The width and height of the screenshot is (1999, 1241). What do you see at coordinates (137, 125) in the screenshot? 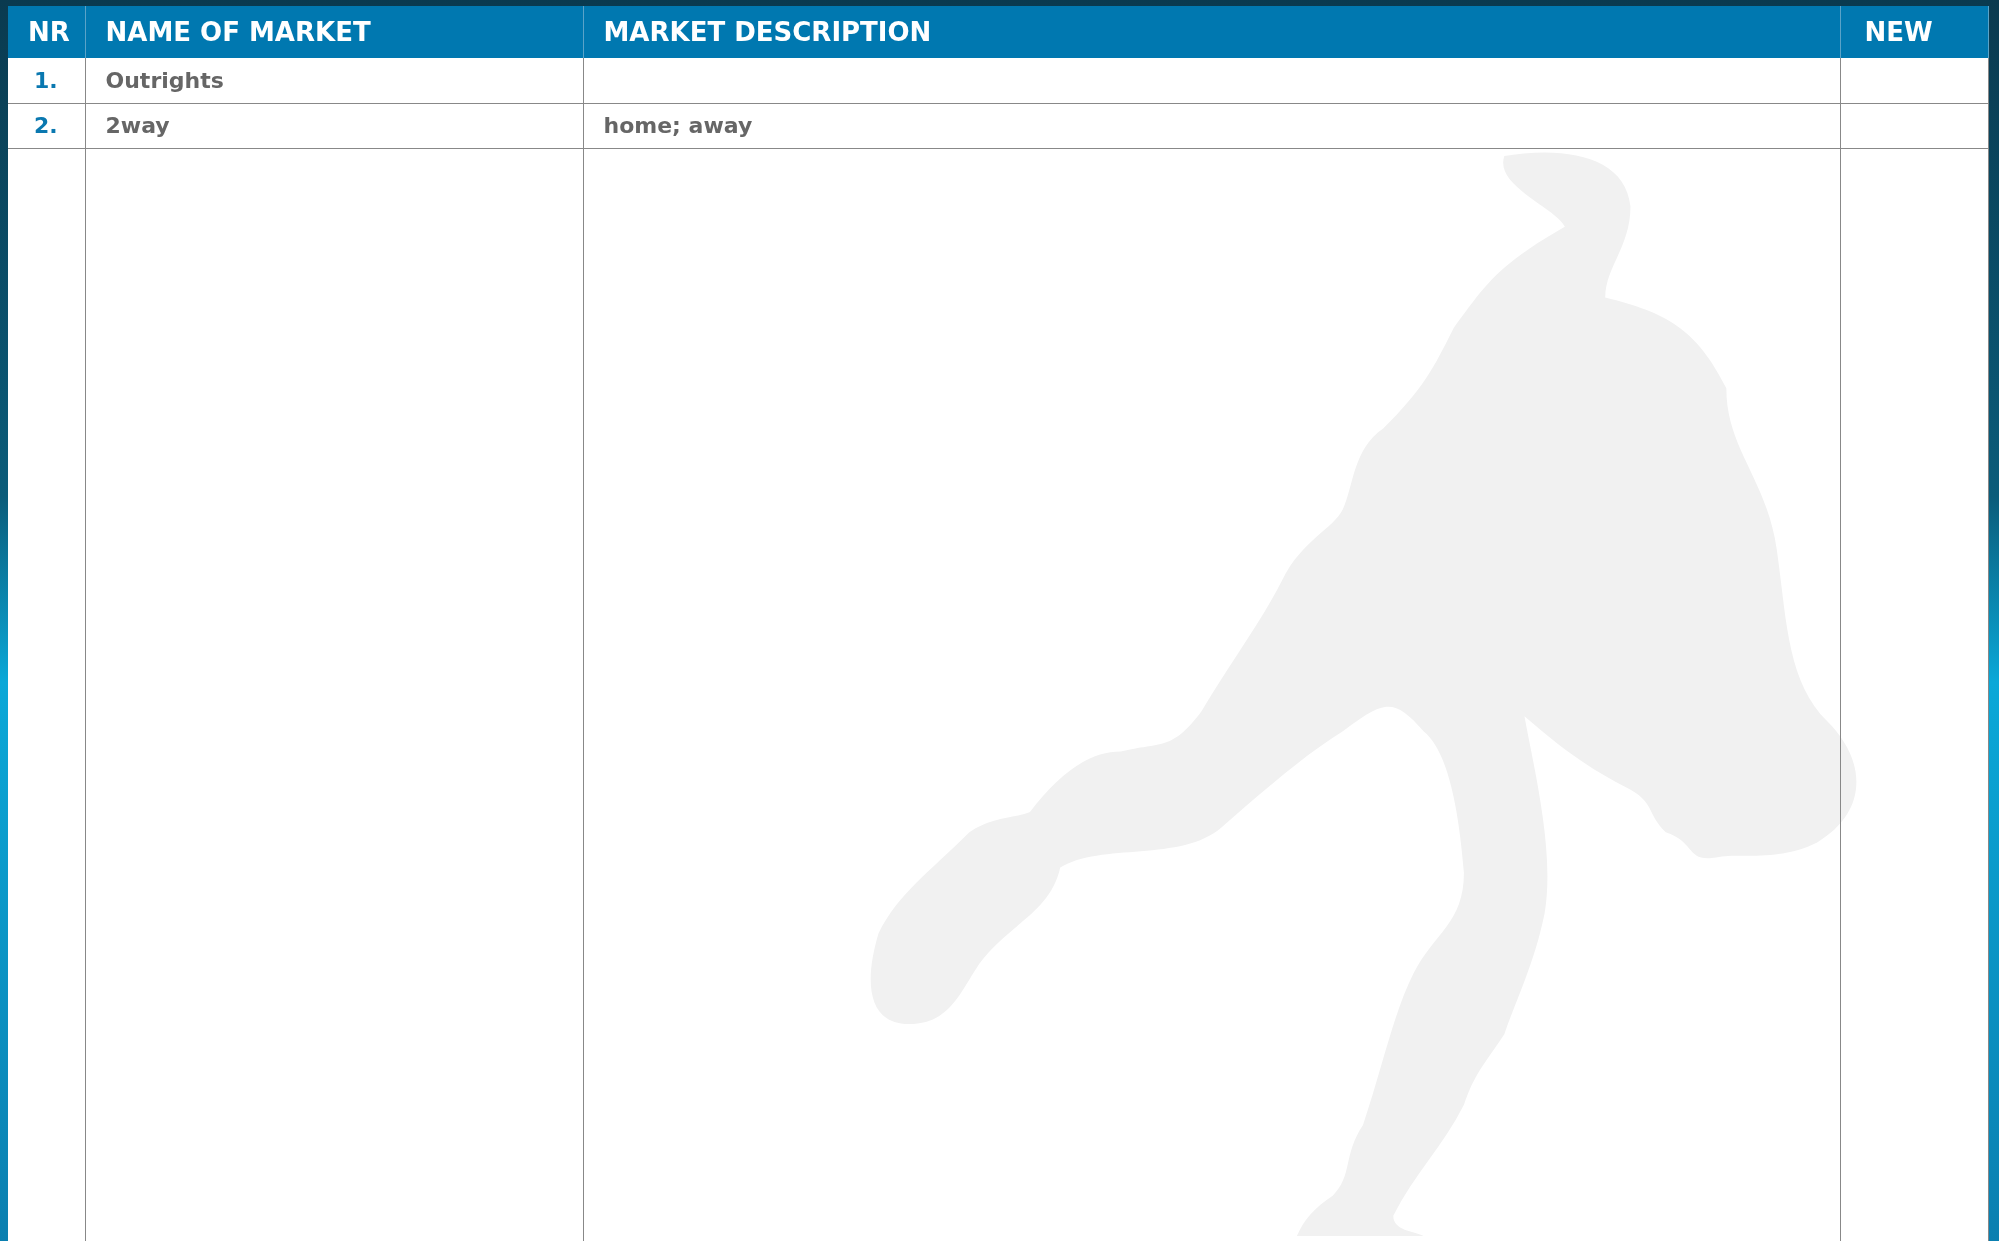
I see `table-cell: 2way` at bounding box center [137, 125].